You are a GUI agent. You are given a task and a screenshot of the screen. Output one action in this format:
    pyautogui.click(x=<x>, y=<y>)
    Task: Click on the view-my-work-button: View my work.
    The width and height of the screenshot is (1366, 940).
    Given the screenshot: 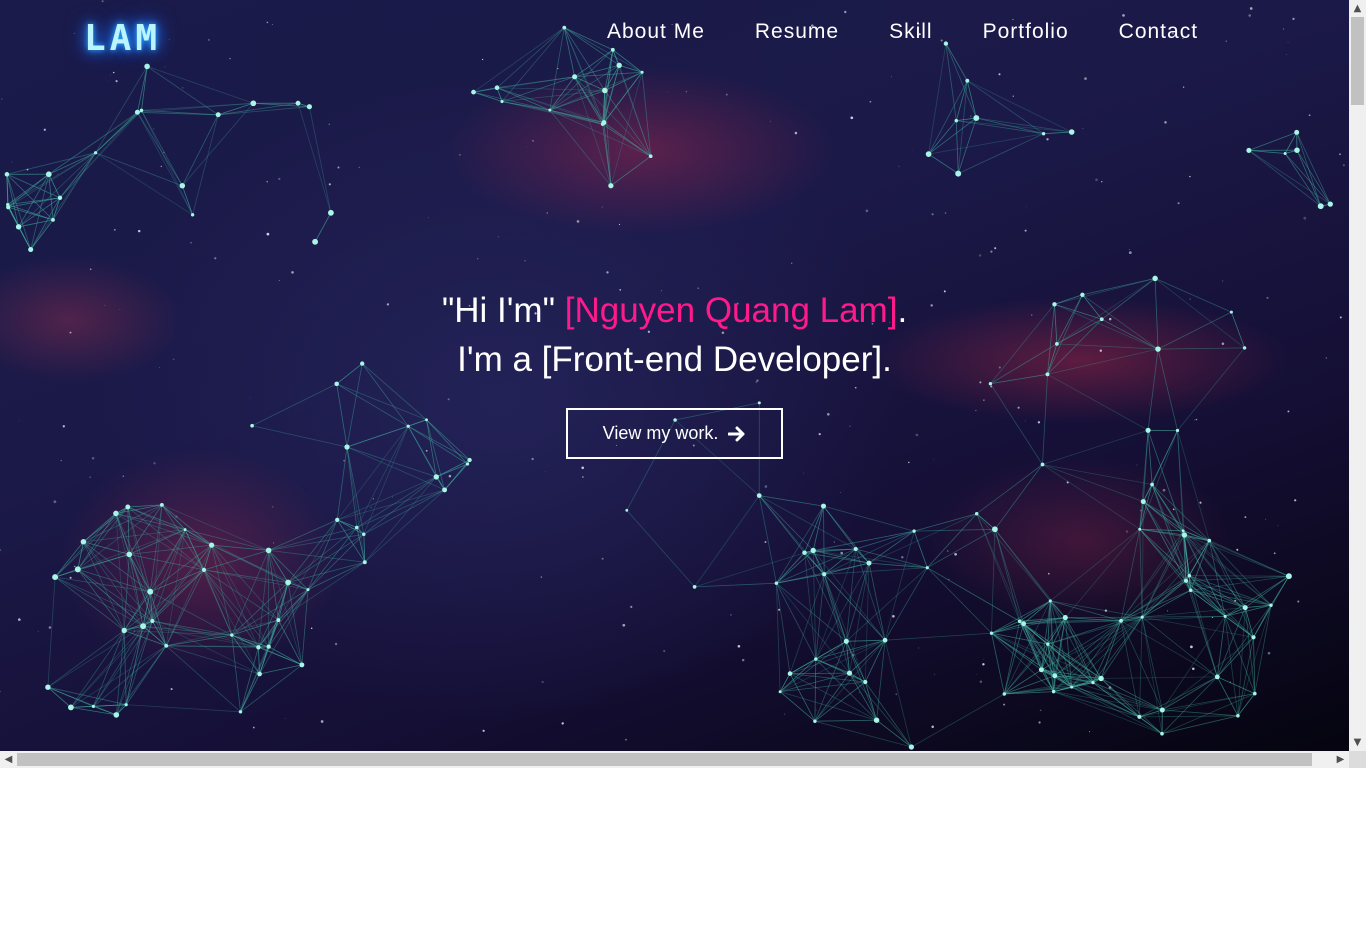 What is the action you would take?
    pyautogui.click(x=674, y=433)
    